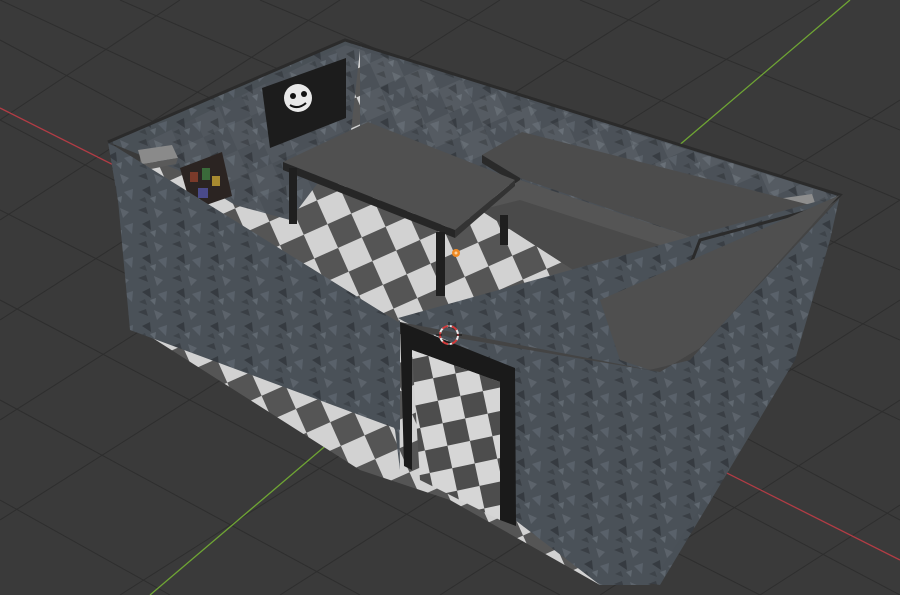 The image size is (900, 595). I want to click on light-object, so click(456, 253).